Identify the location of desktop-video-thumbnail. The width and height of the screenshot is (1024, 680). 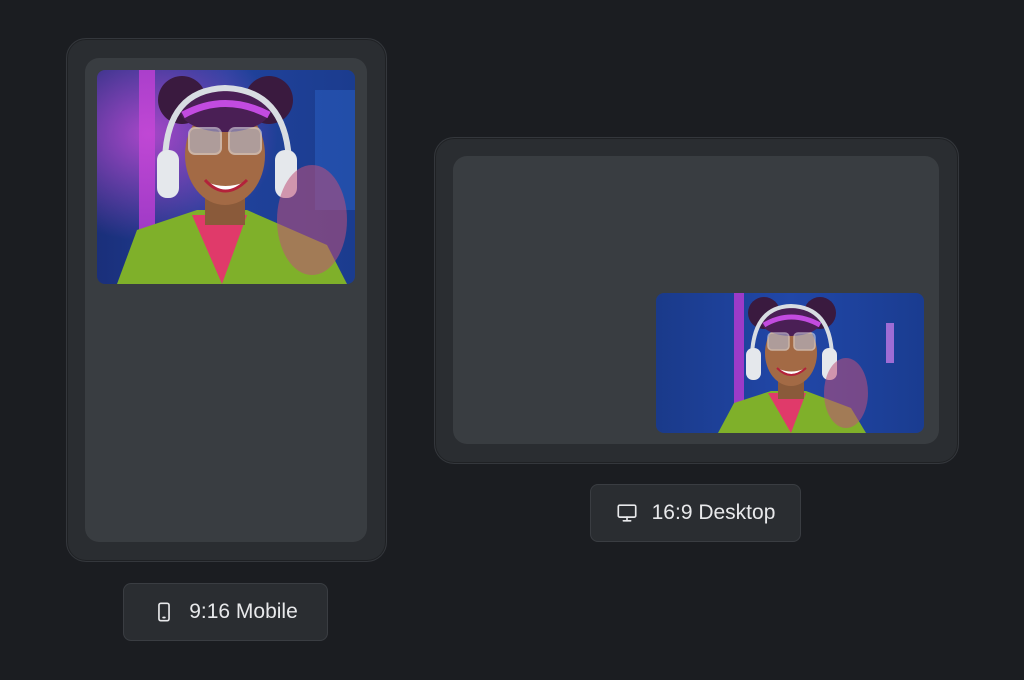
(790, 363).